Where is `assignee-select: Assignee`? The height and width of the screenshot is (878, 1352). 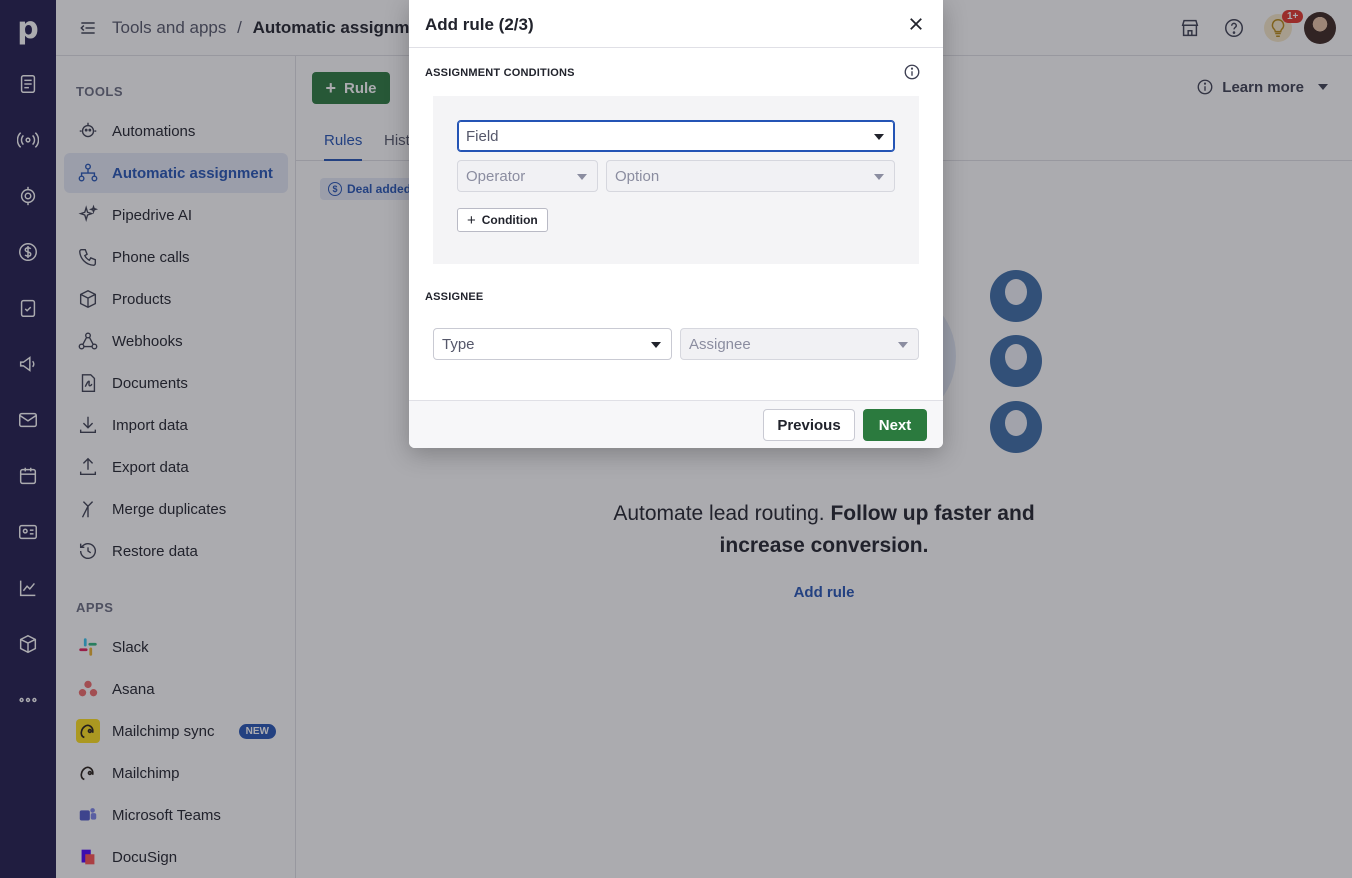
assignee-select: Assignee is located at coordinates (799, 344).